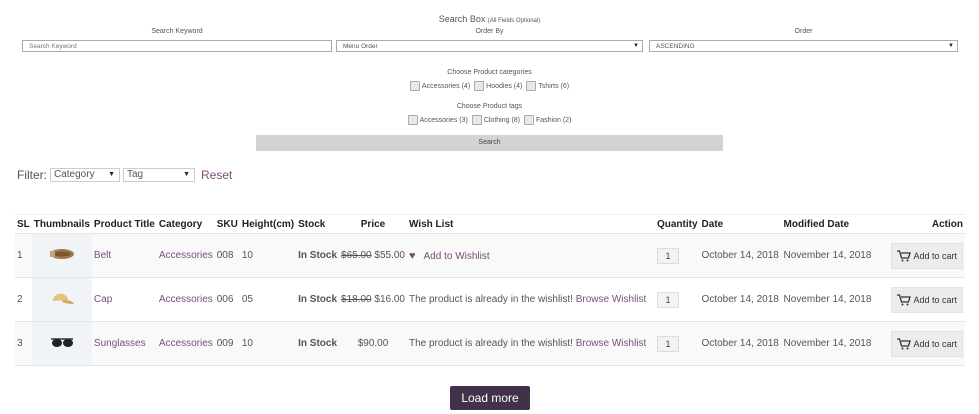 The height and width of the screenshot is (414, 979). Describe the element at coordinates (827, 224) in the screenshot. I see `column-header: Modified Date` at that location.